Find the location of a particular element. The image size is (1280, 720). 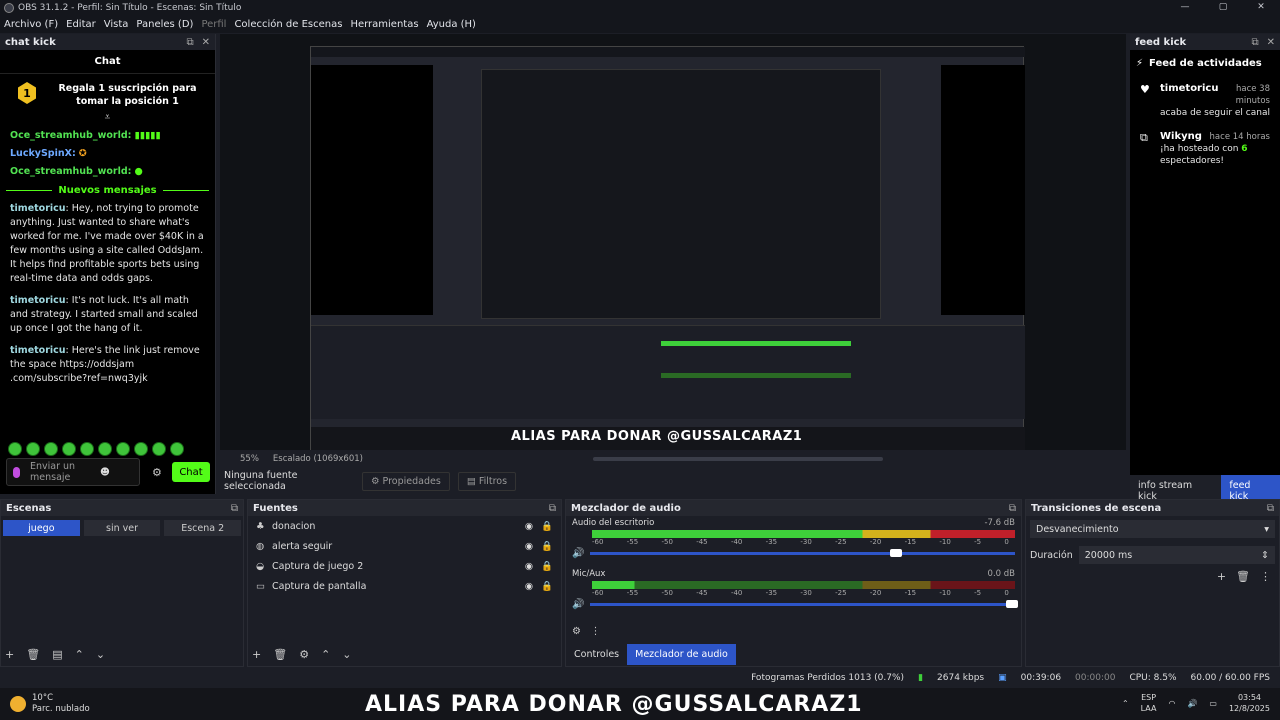

scene-juego: juego is located at coordinates (41, 528).